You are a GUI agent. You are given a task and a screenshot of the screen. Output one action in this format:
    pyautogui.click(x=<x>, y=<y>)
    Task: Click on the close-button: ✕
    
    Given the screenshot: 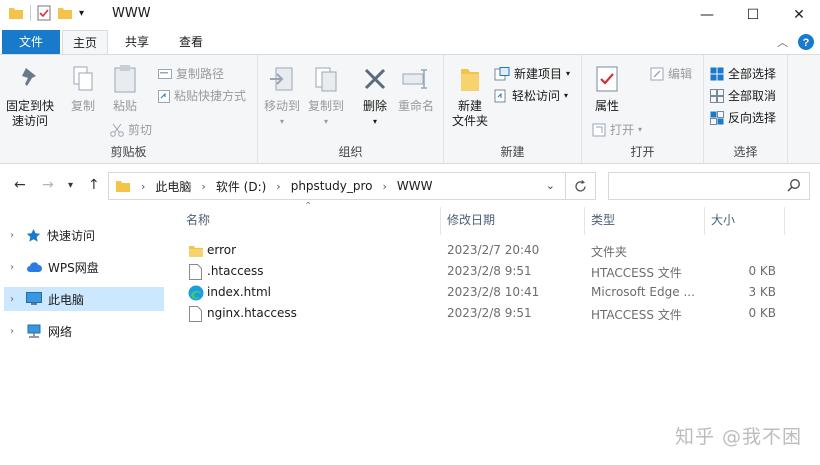 What is the action you would take?
    pyautogui.click(x=798, y=15)
    